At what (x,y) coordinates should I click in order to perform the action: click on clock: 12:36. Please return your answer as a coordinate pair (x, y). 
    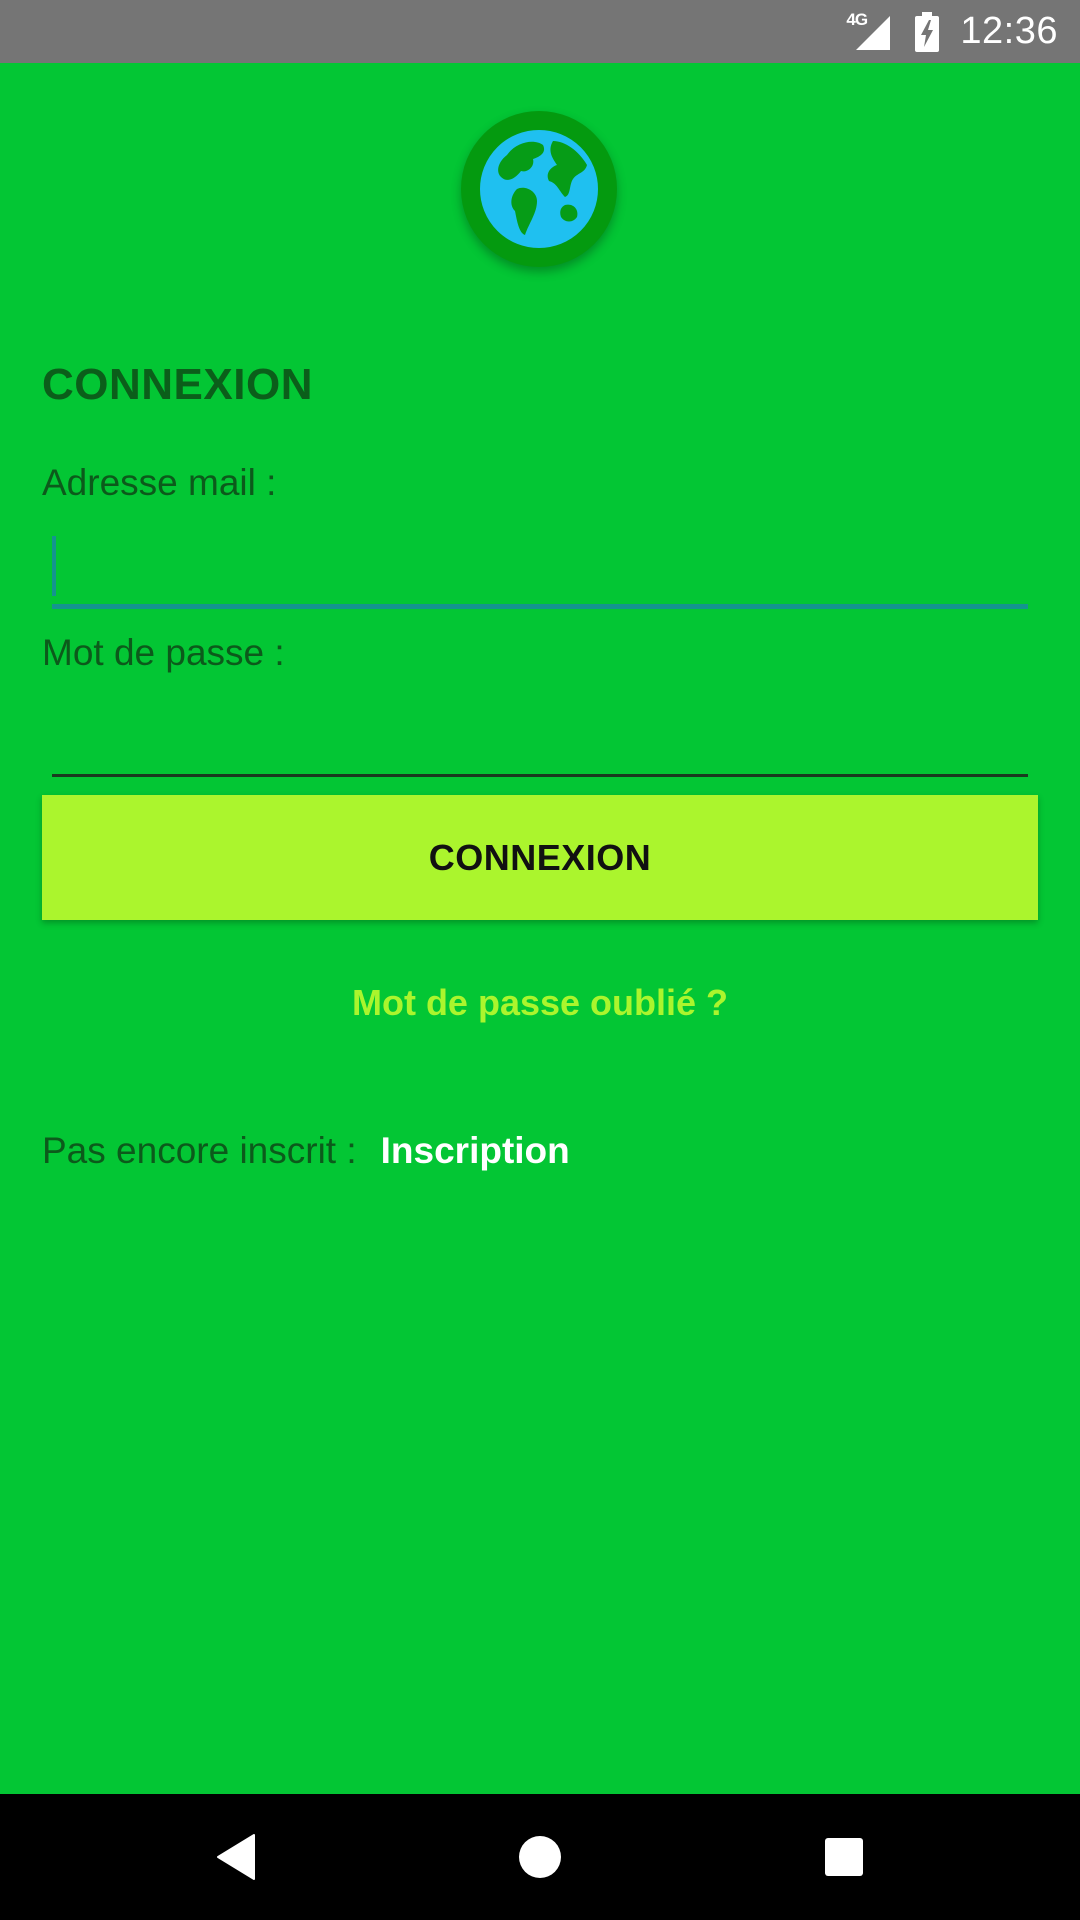
    Looking at the image, I should click on (1009, 31).